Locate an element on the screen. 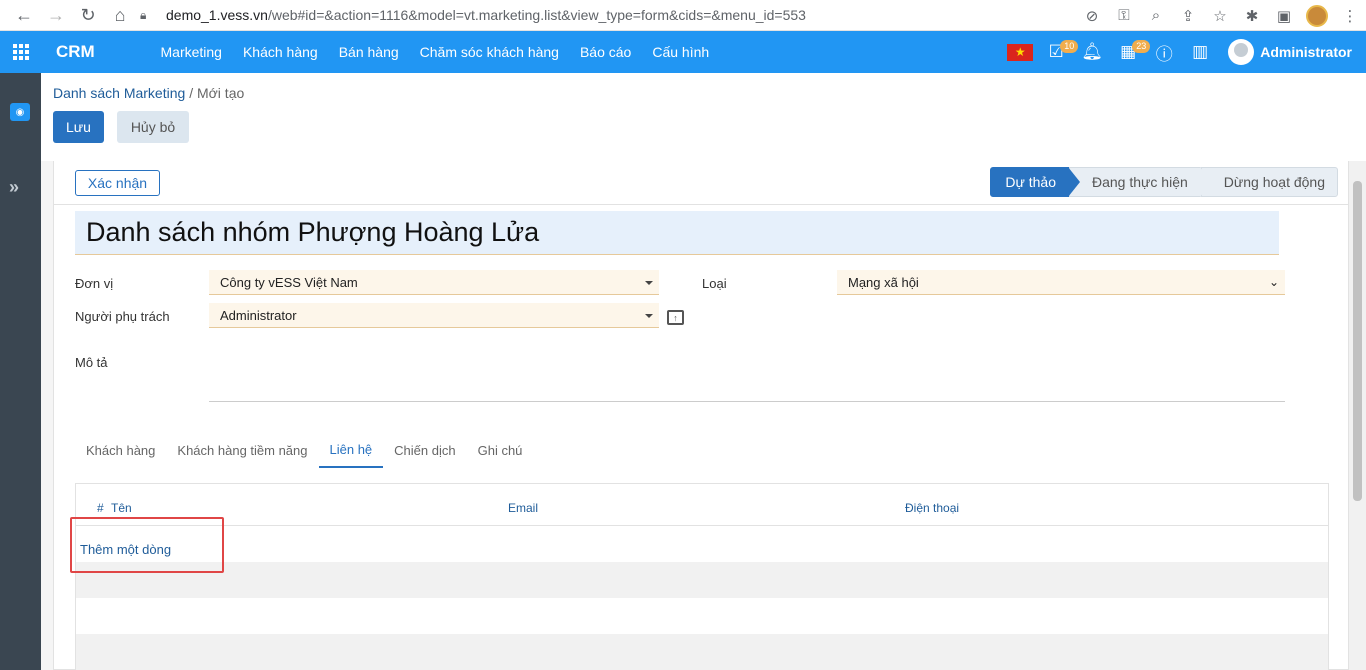 Image resolution: width=1366 pixels, height=670 pixels. column-name: Tên is located at coordinates (121, 508).